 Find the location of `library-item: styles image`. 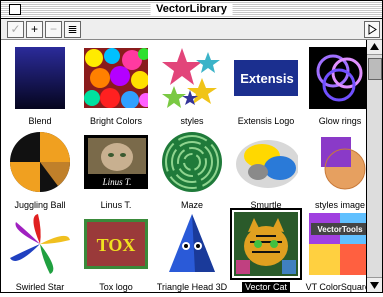

library-item: styles image is located at coordinates (334, 170).